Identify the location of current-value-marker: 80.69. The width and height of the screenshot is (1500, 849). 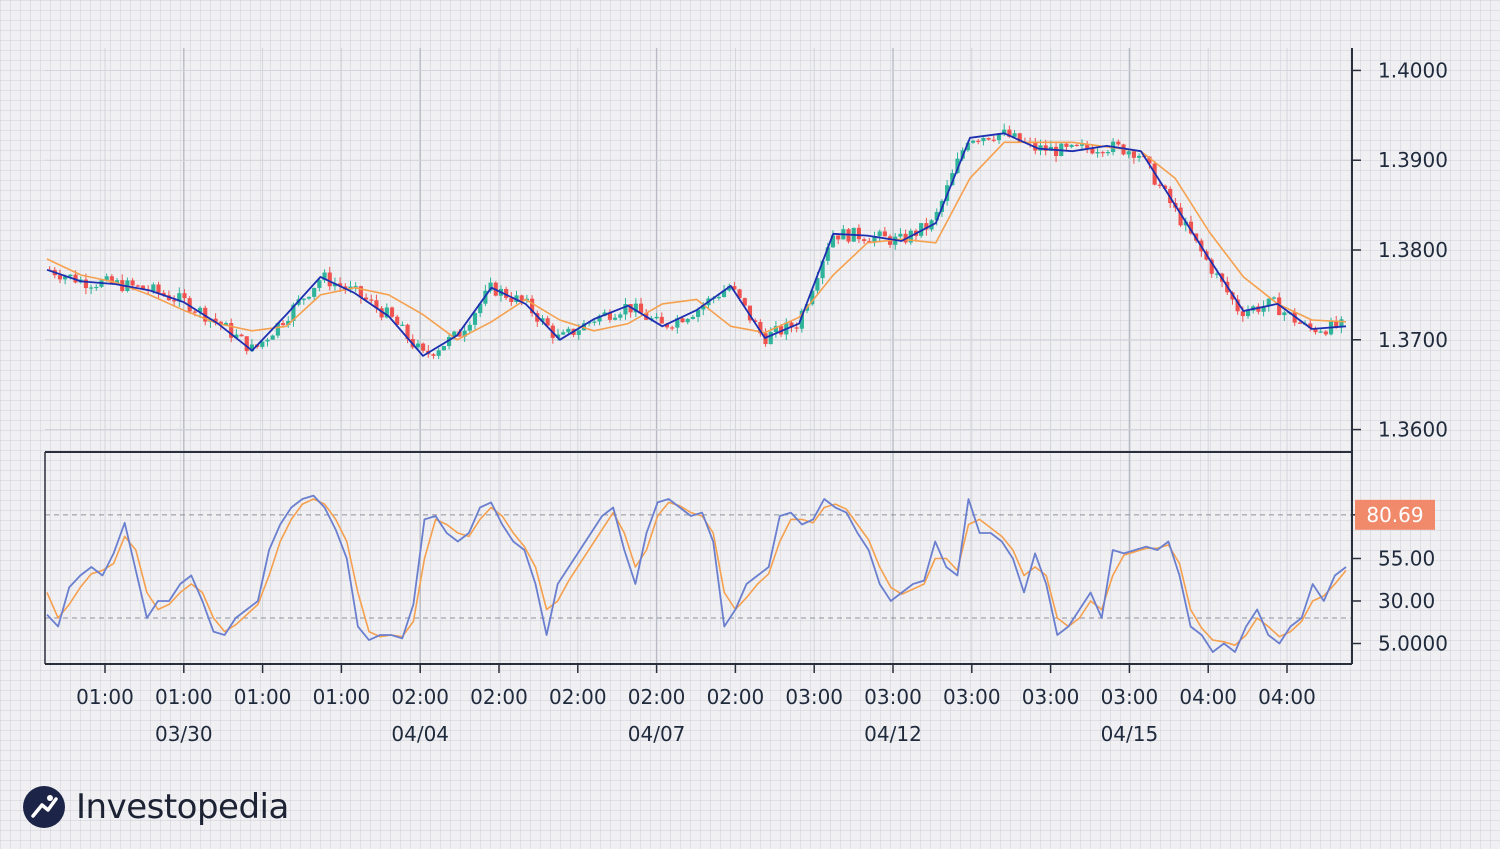
(1395, 514).